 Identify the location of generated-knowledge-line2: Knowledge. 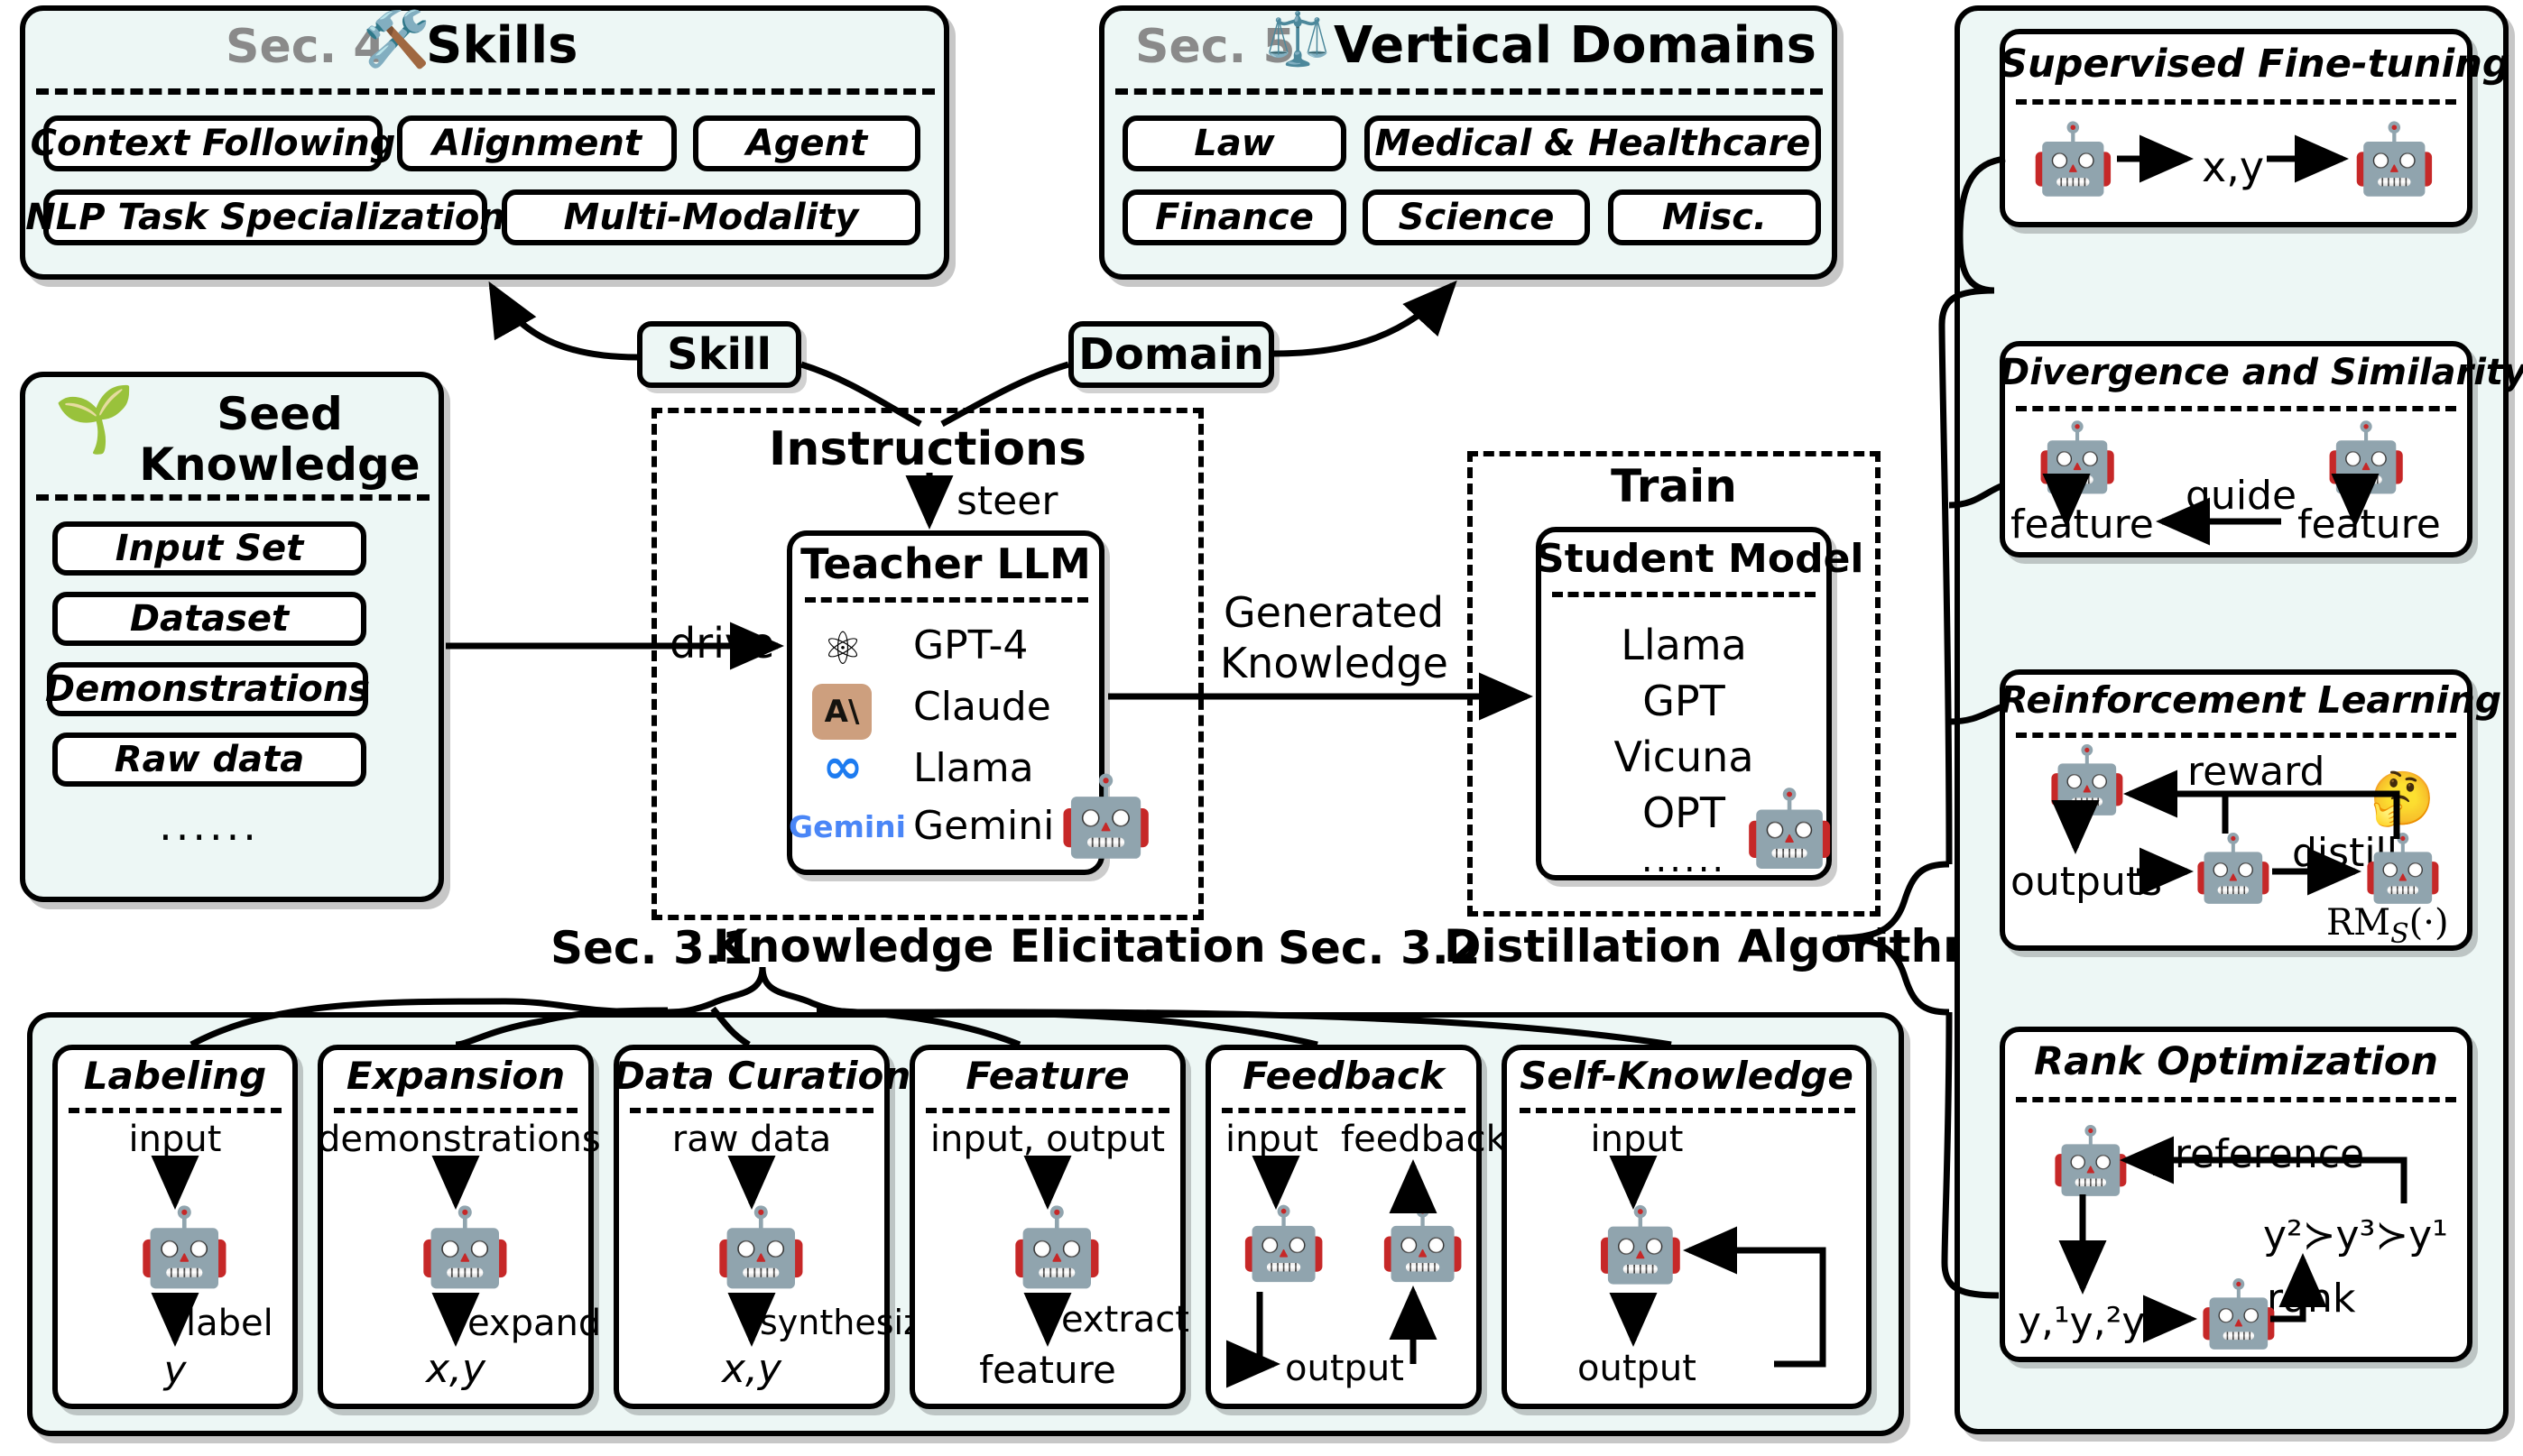
(1334, 663).